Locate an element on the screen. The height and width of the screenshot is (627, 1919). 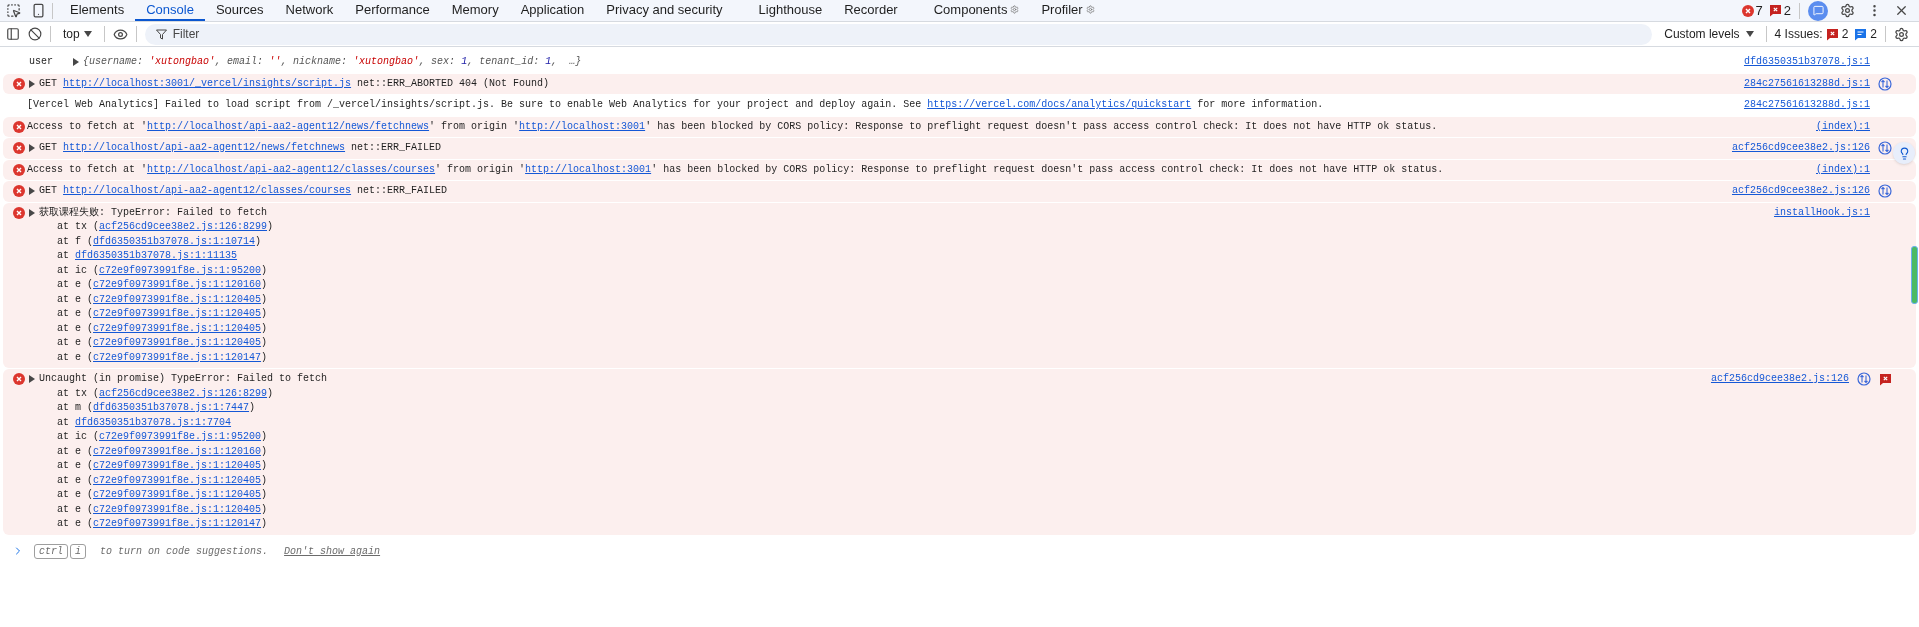
issues-label: 4 Issues: is located at coordinates (1798, 34).